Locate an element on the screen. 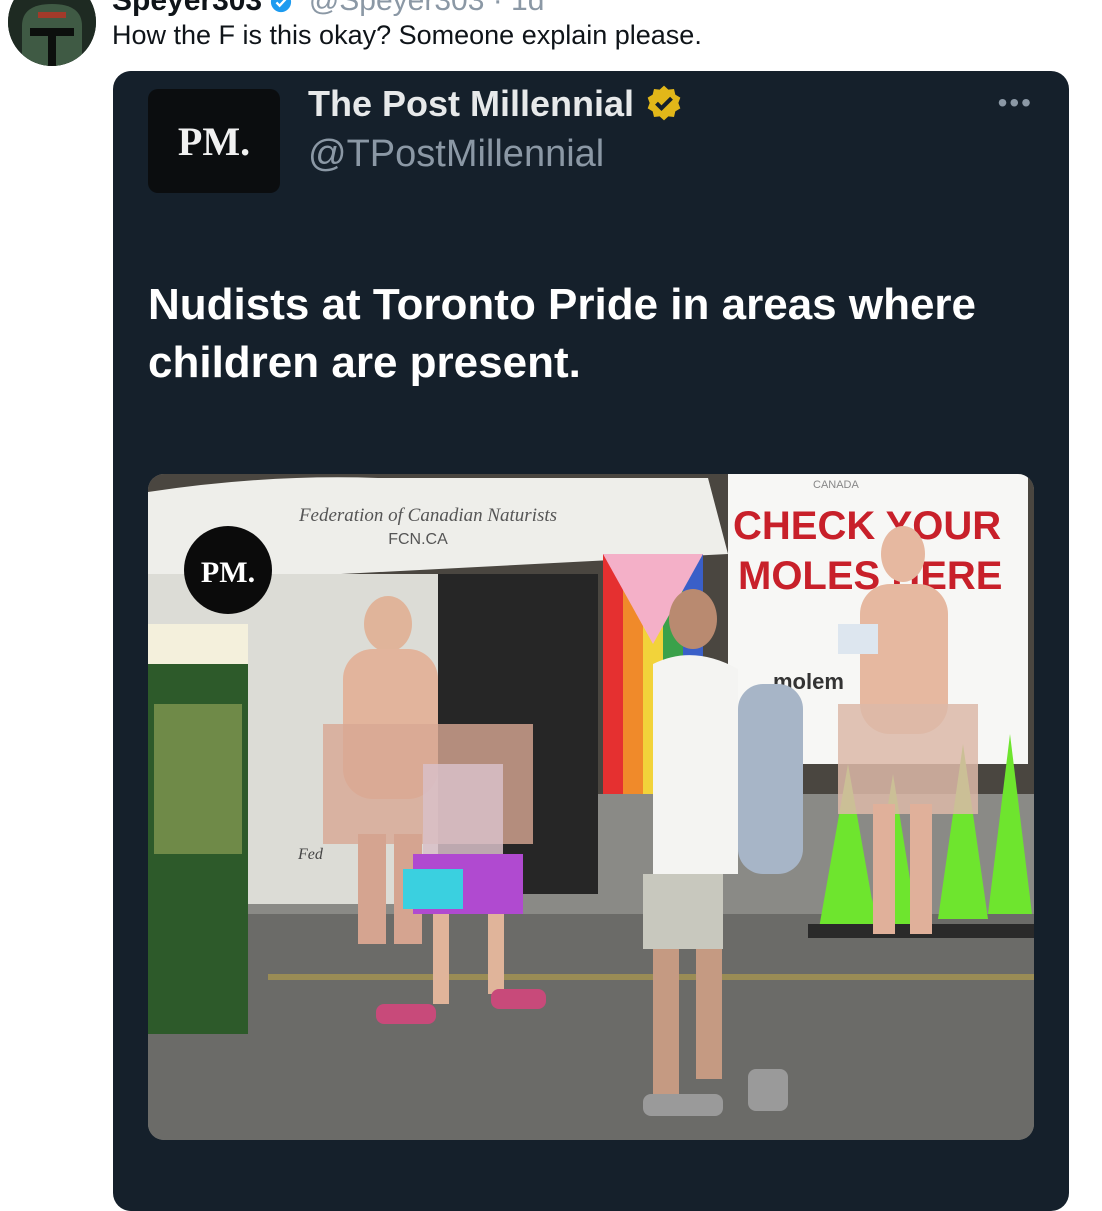 The image size is (1102, 1211). verified-badge-icon is located at coordinates (281, 6).